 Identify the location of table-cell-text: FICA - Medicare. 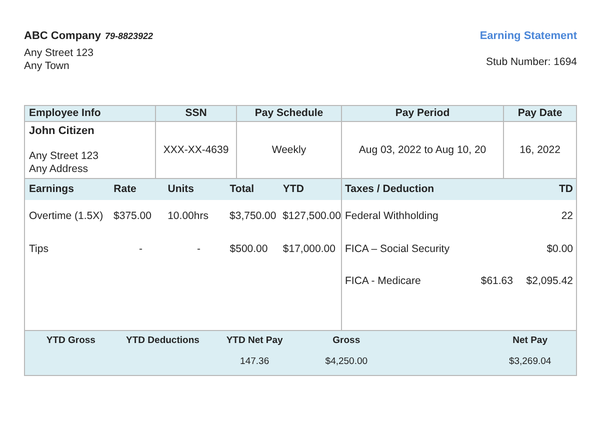
(383, 281).